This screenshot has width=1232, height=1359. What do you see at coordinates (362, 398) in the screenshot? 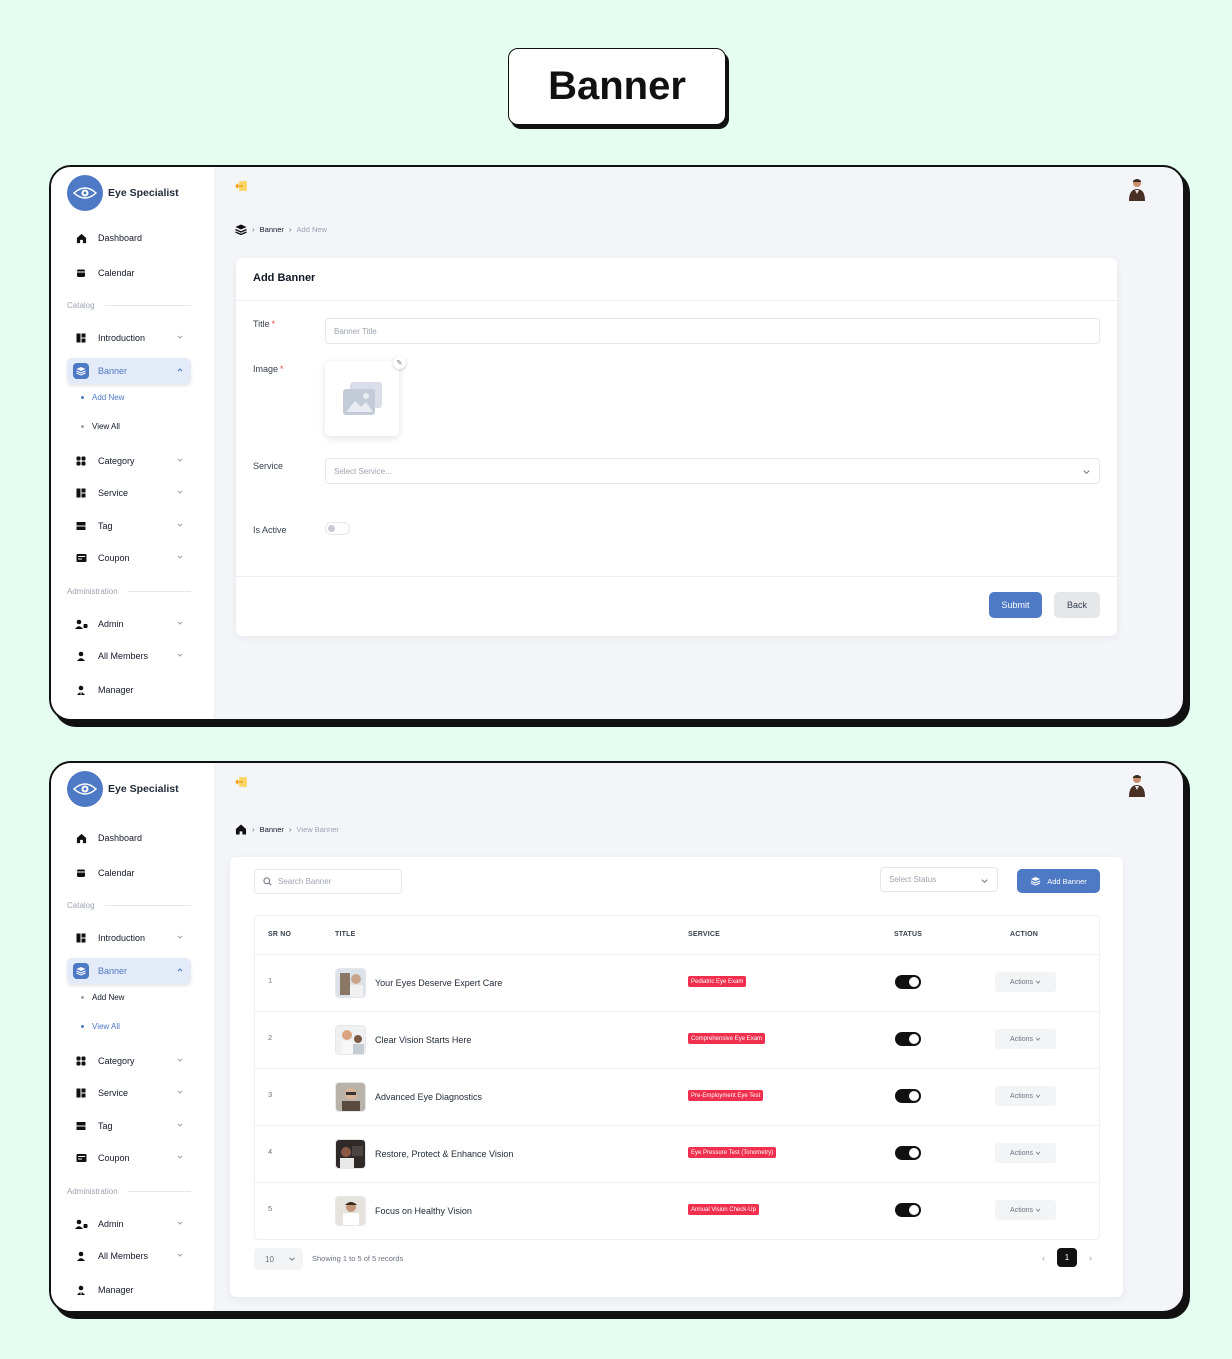
I see `image-upload` at bounding box center [362, 398].